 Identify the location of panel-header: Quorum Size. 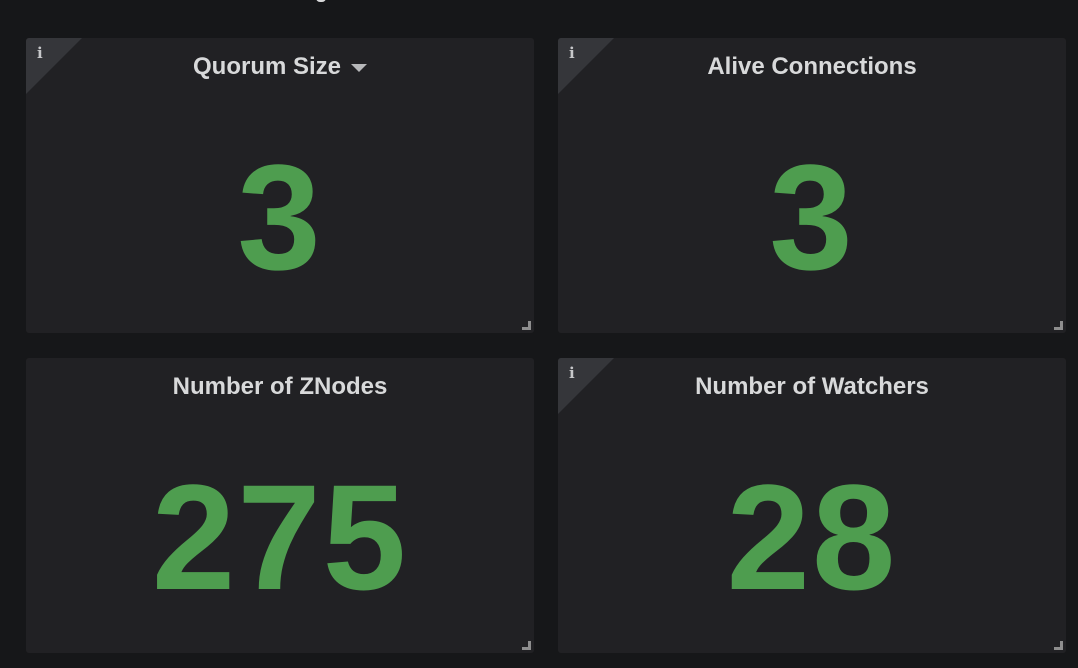
(280, 67).